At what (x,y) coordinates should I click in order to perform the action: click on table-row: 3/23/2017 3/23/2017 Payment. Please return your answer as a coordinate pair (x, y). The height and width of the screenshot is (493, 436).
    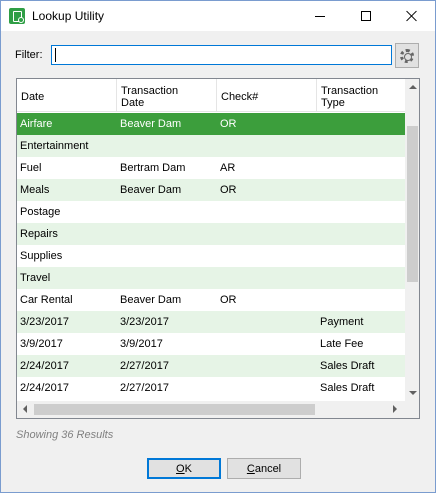
    Looking at the image, I should click on (211, 322).